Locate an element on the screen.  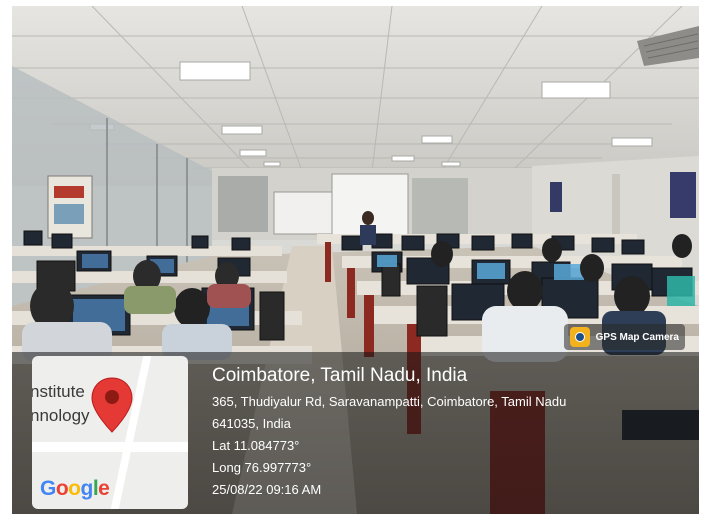
address-line: 641035, India is located at coordinates (251, 423).